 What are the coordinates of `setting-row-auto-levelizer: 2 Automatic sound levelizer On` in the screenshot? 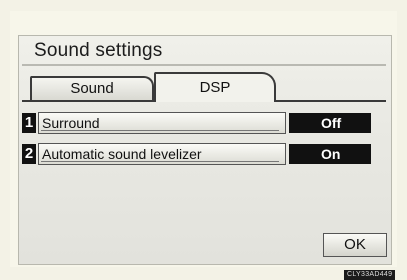 It's located at (196, 154).